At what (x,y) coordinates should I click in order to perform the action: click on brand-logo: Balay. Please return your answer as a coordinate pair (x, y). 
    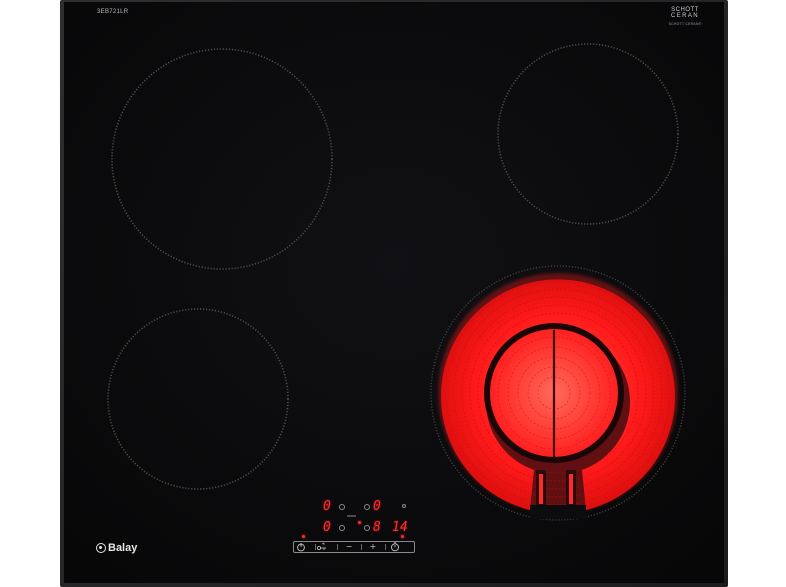
    Looking at the image, I should click on (116, 548).